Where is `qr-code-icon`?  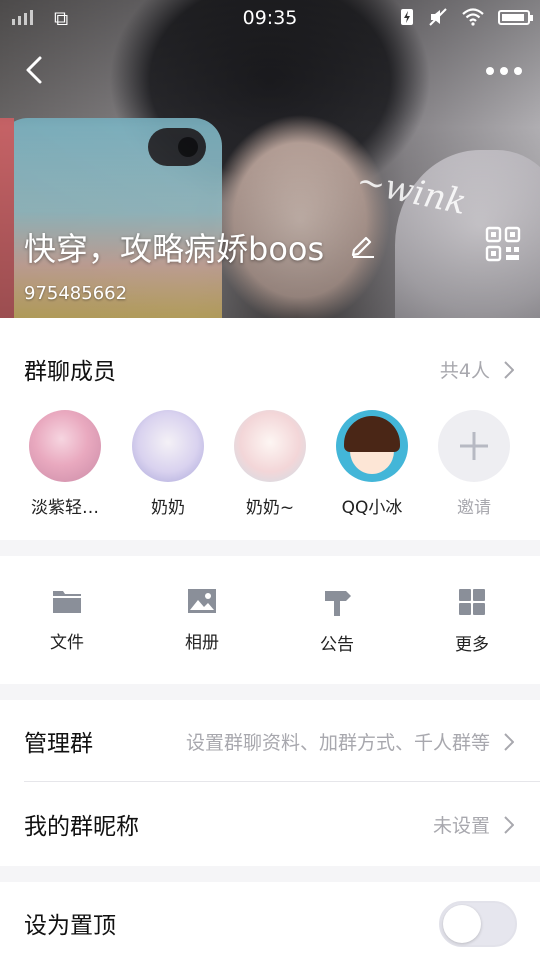
qr-code-icon is located at coordinates (503, 244).